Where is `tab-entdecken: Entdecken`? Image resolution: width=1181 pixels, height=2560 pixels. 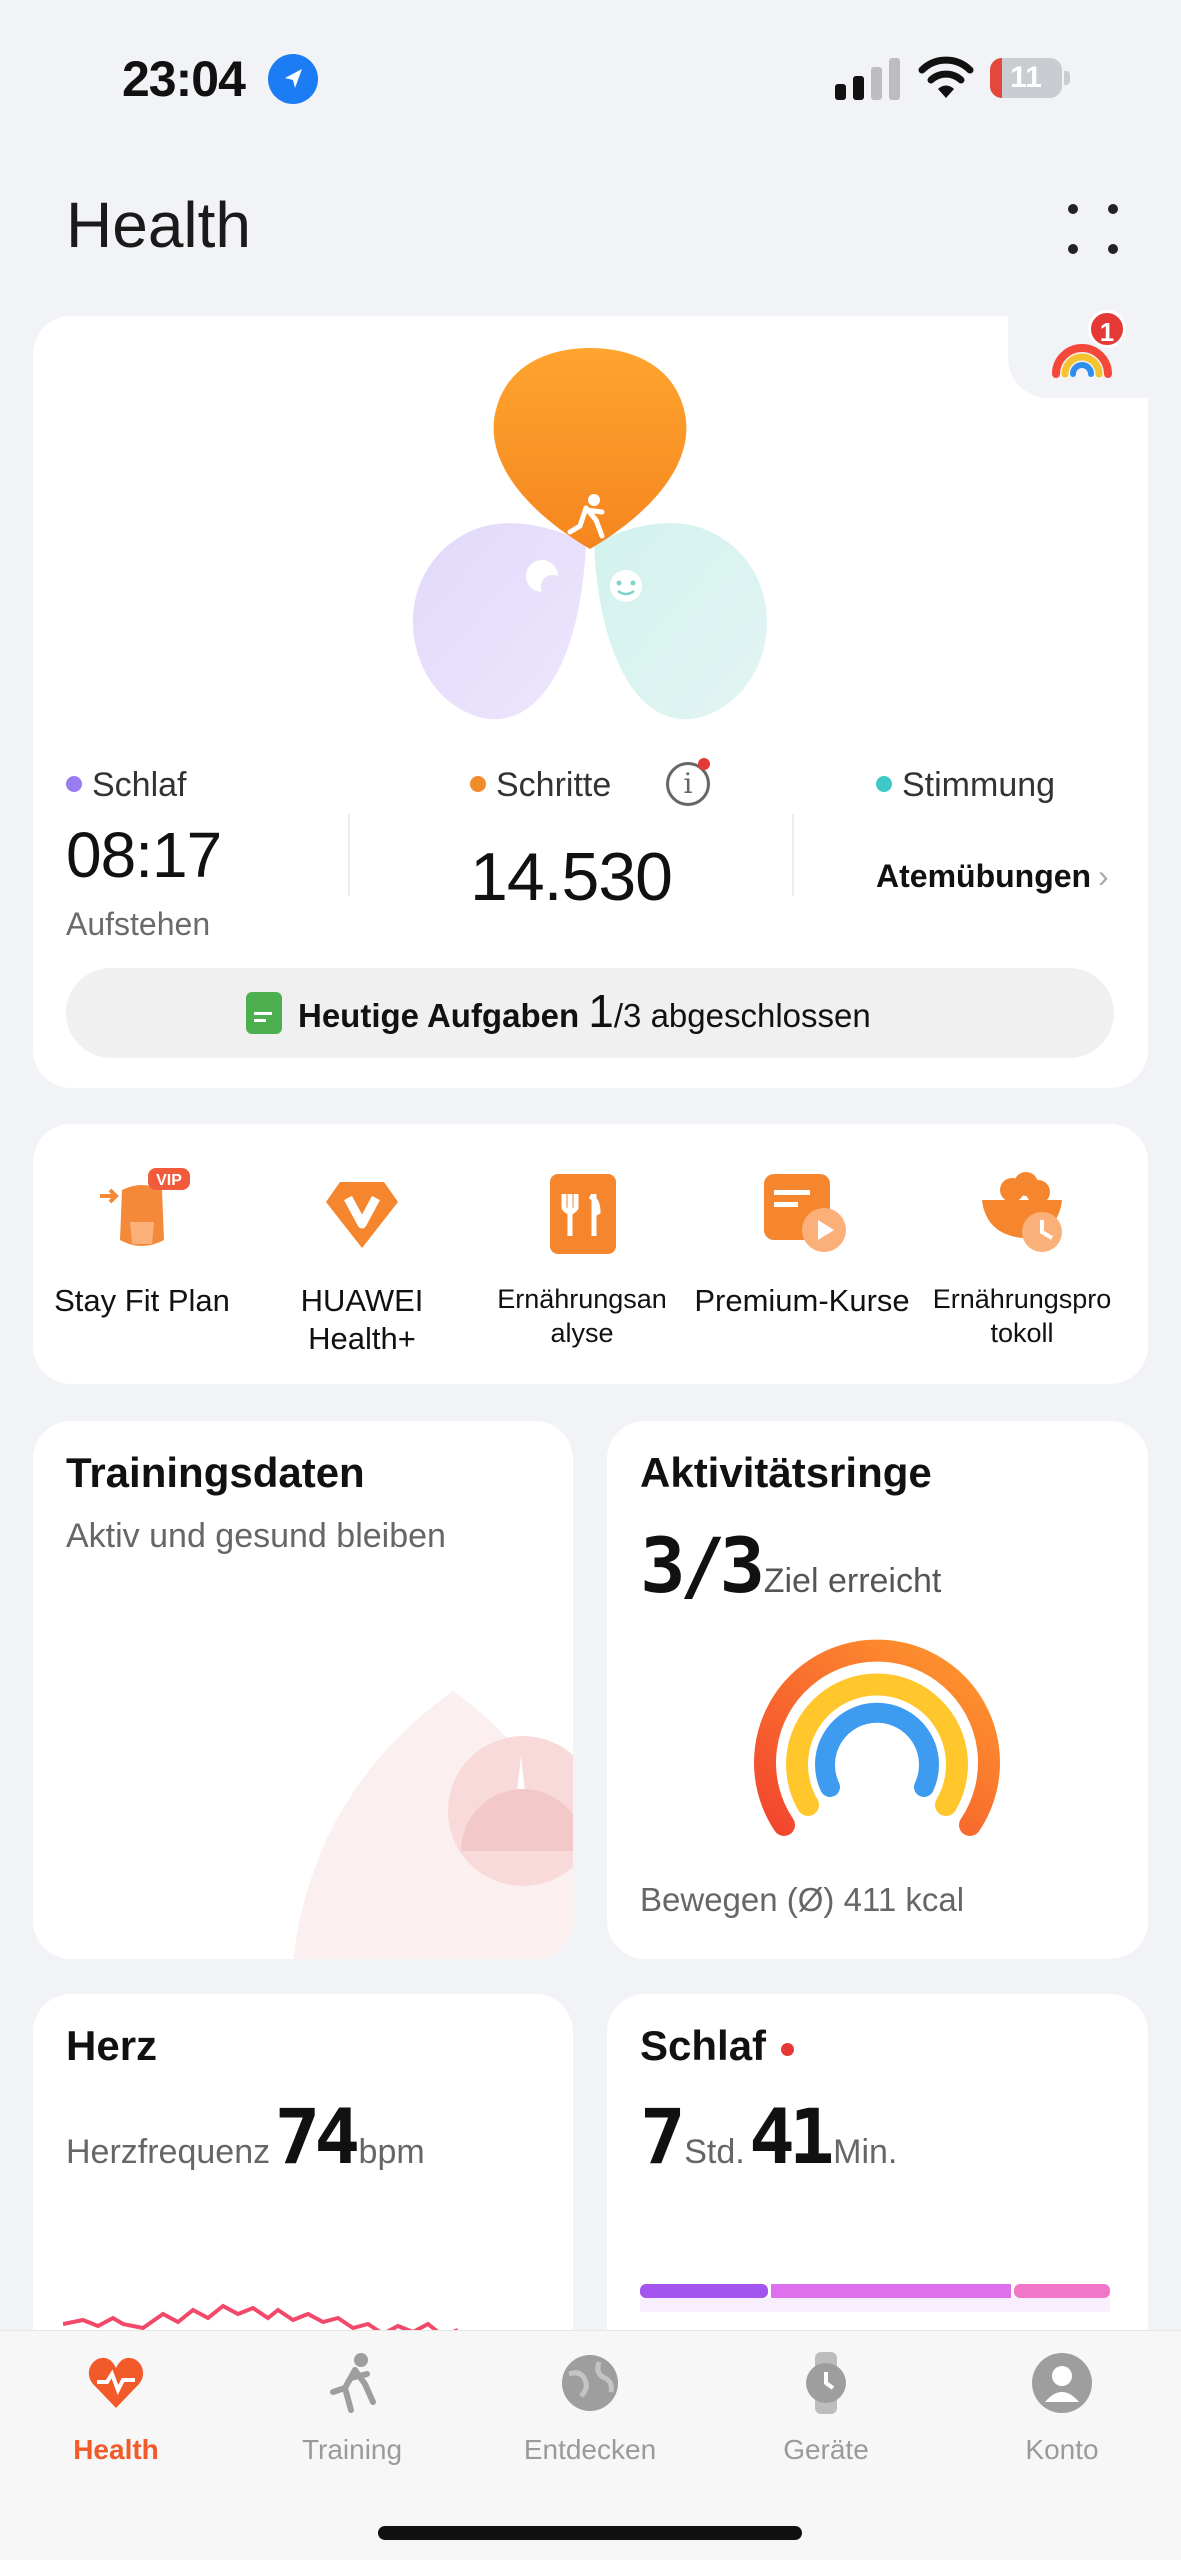 tab-entdecken: Entdecken is located at coordinates (590, 2409).